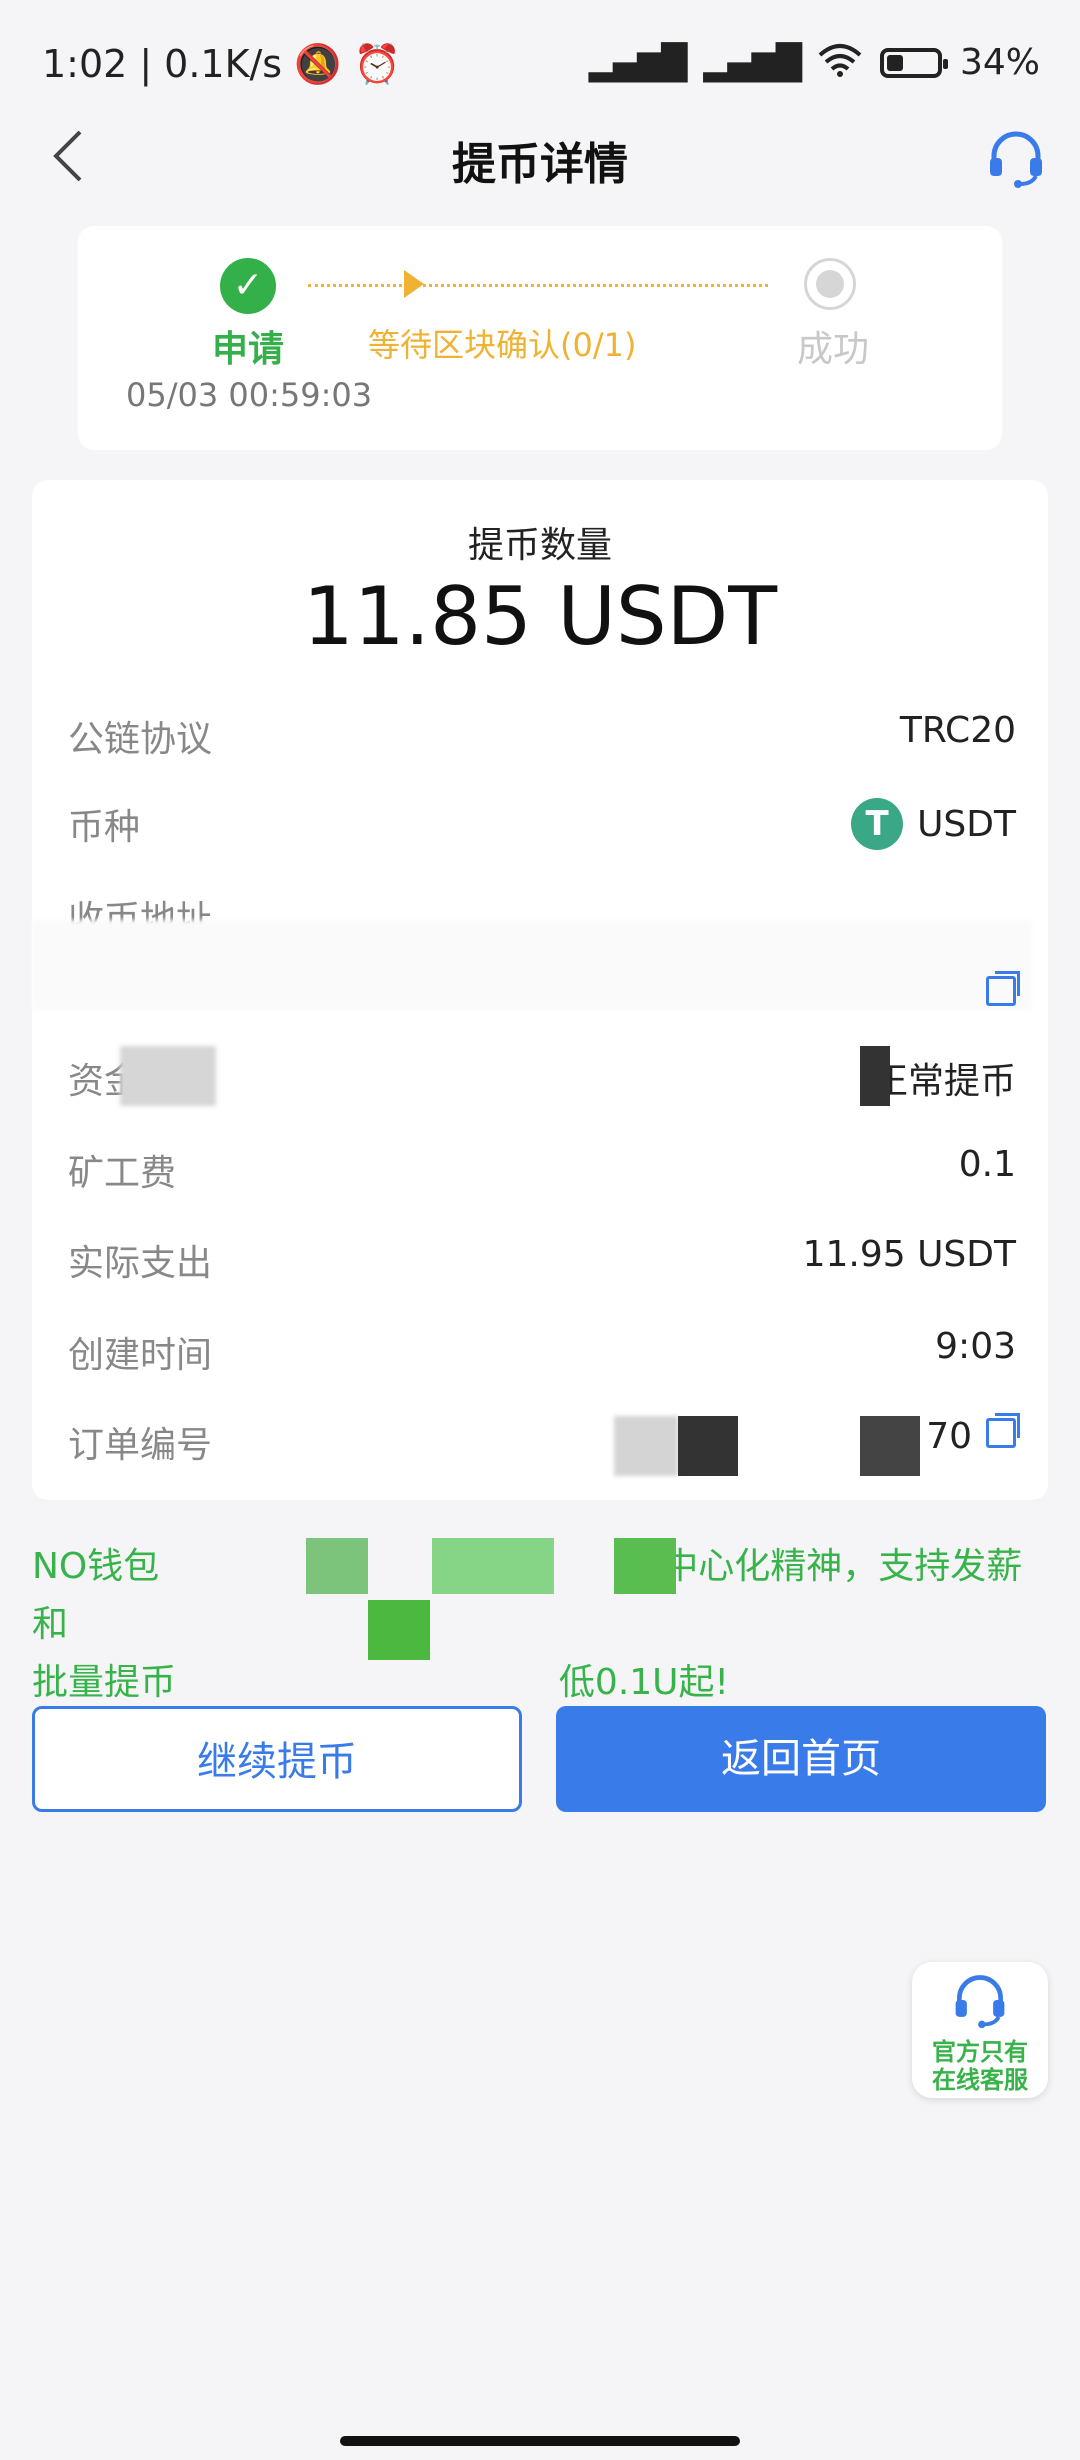 Image resolution: width=1080 pixels, height=2460 pixels. I want to click on arrow-right-icon, so click(414, 284).